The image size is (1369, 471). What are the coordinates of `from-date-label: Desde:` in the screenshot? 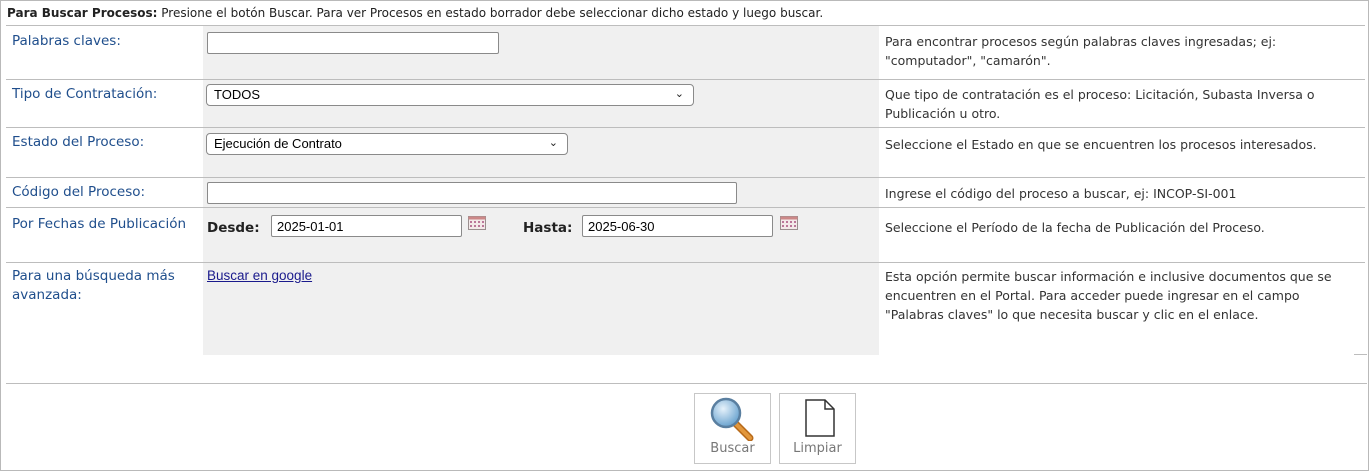 It's located at (233, 228).